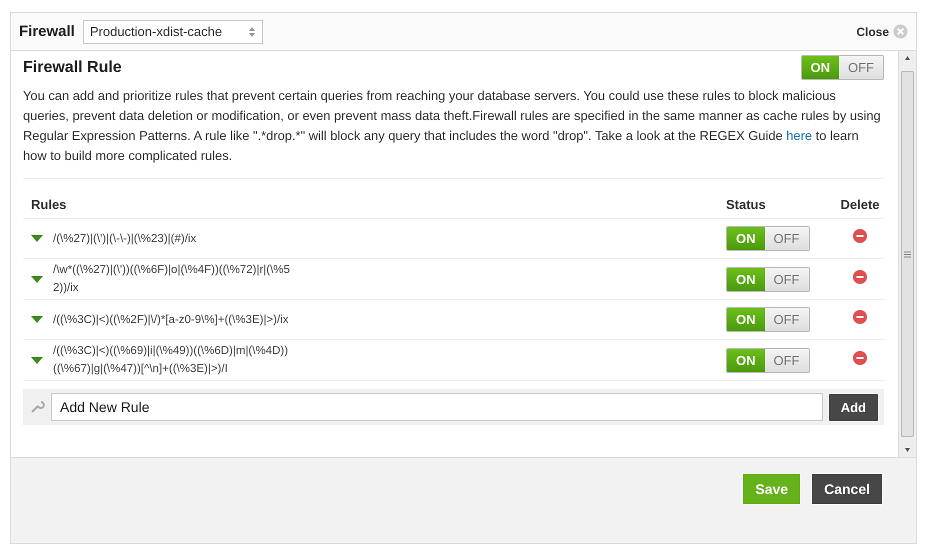  I want to click on column-header: Delete, so click(860, 204).